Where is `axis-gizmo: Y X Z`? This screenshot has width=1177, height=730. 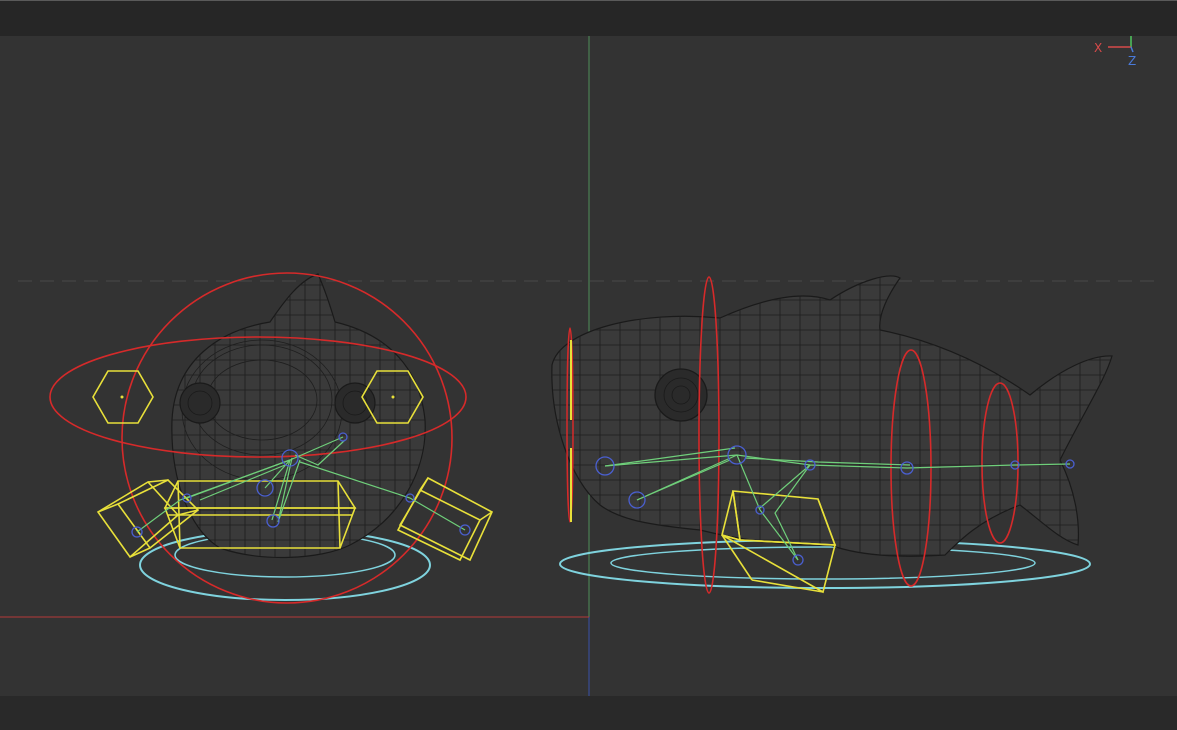 axis-gizmo: Y X Z is located at coordinates (1115, 52).